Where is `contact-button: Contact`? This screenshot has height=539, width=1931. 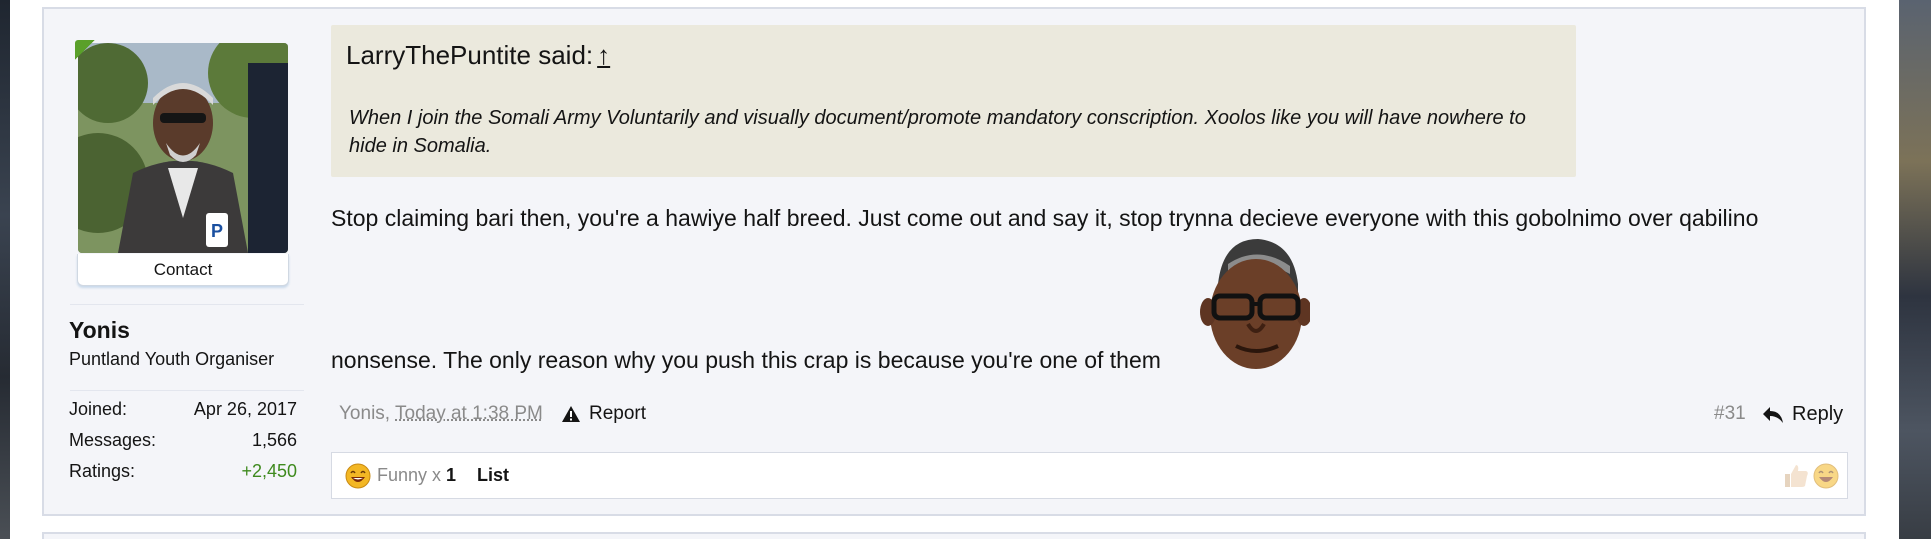
contact-button: Contact is located at coordinates (183, 270).